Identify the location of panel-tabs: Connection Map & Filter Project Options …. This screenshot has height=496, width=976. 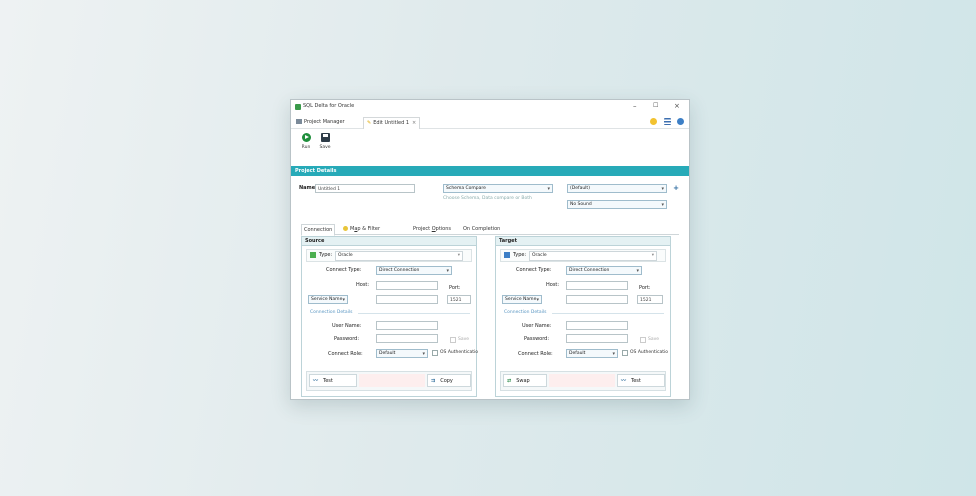
(490, 230).